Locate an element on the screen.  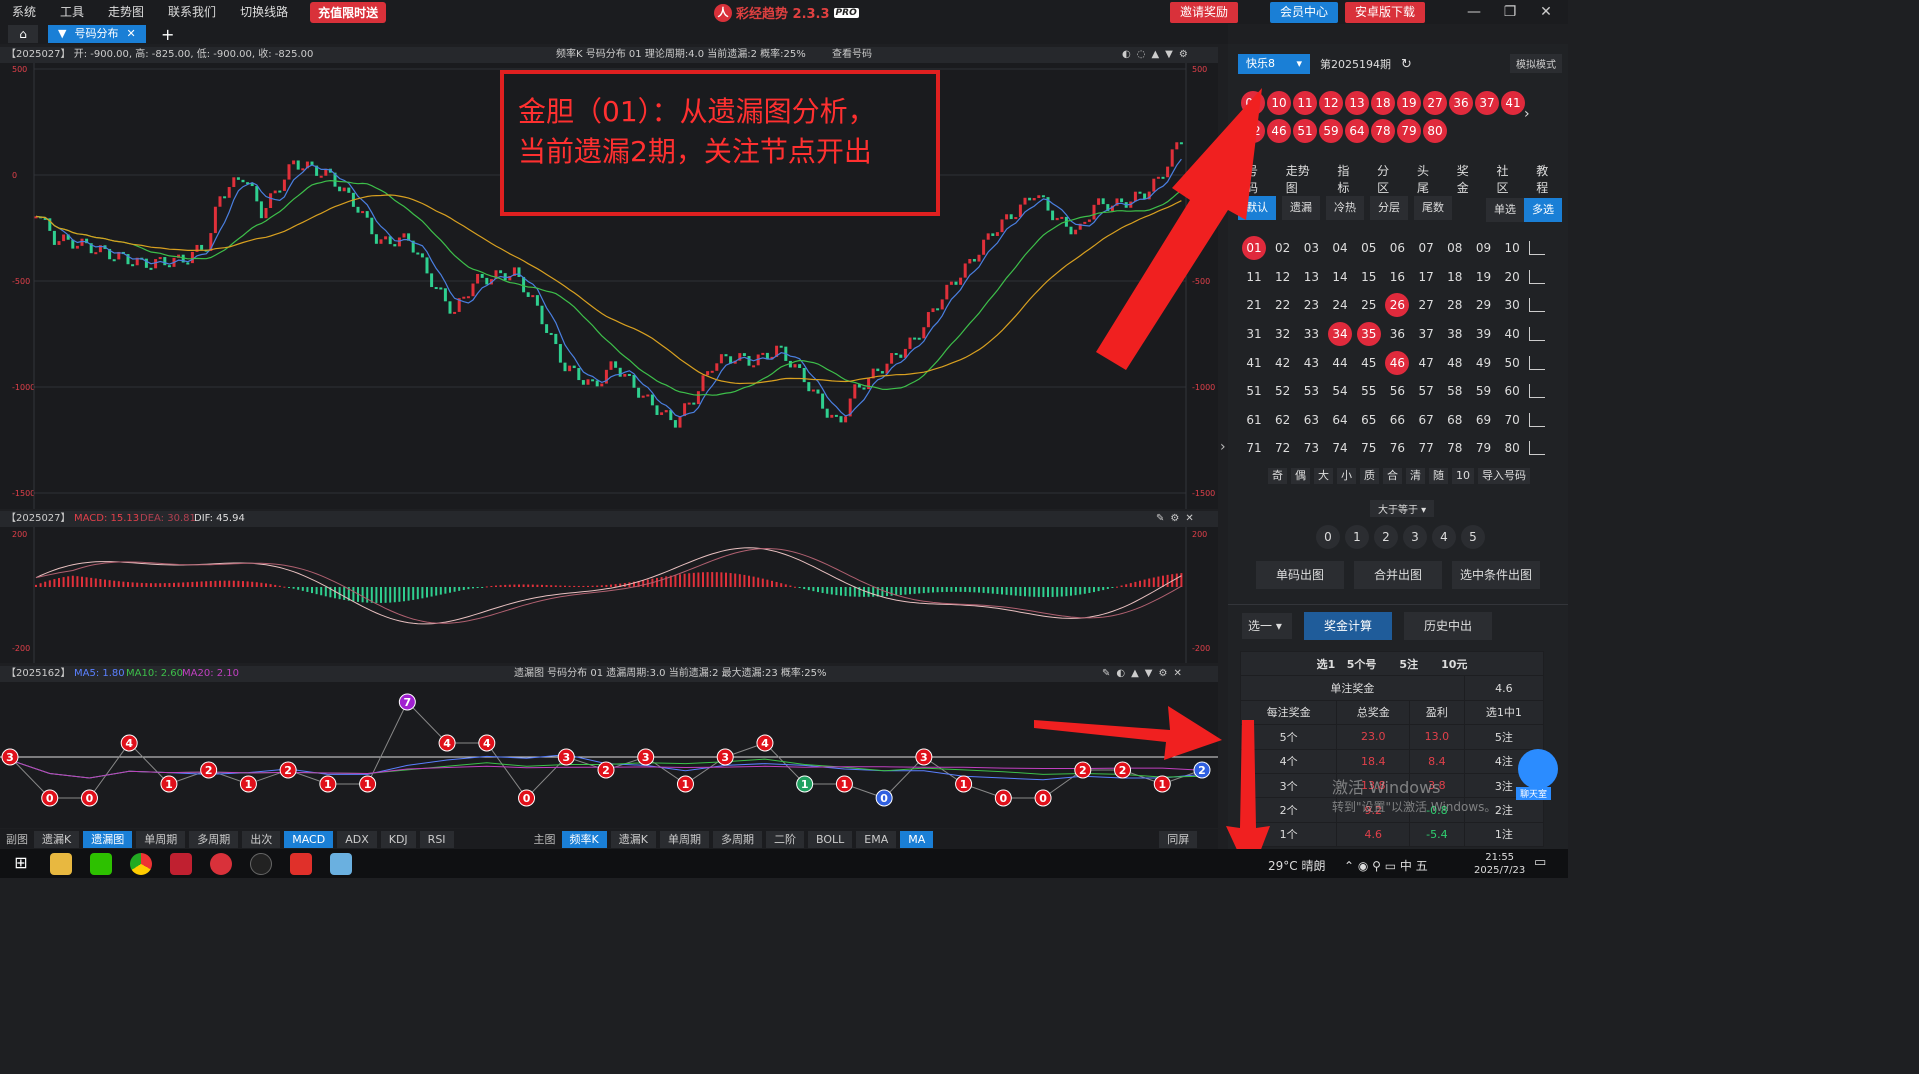
number-ball: 42 is located at coordinates (1283, 363).